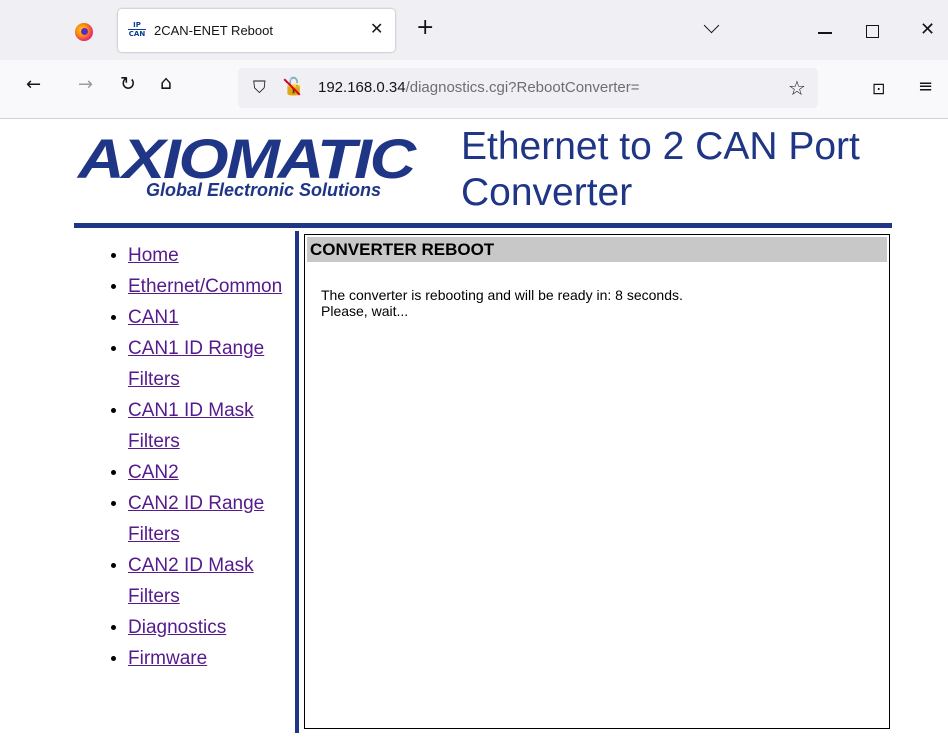 The width and height of the screenshot is (948, 742). I want to click on nav-link-can2-id-range-filters: CAN2 ID Range Filters, so click(196, 519).